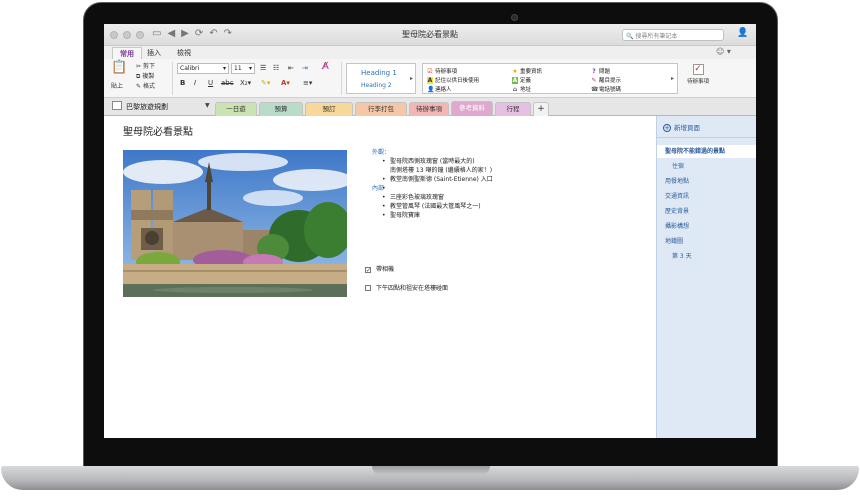 Image resolution: width=860 pixels, height=503 pixels. I want to click on page-item-photography: 攝影構想, so click(706, 226).